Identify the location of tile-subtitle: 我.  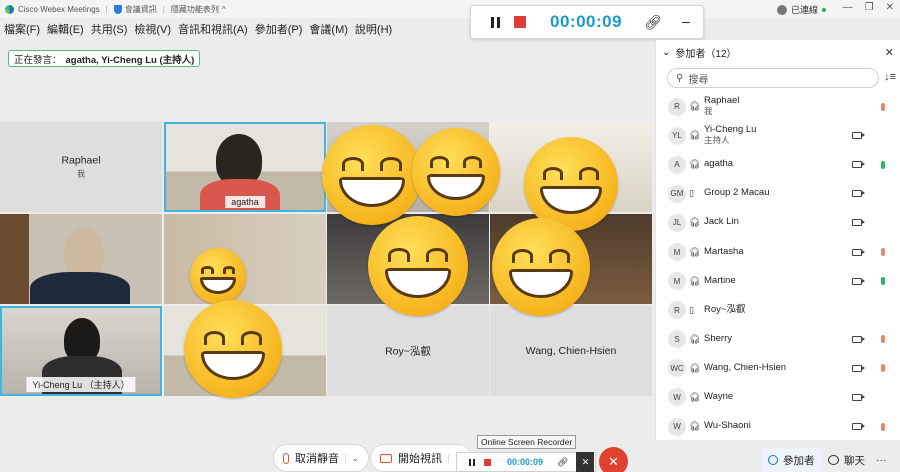
(81, 174).